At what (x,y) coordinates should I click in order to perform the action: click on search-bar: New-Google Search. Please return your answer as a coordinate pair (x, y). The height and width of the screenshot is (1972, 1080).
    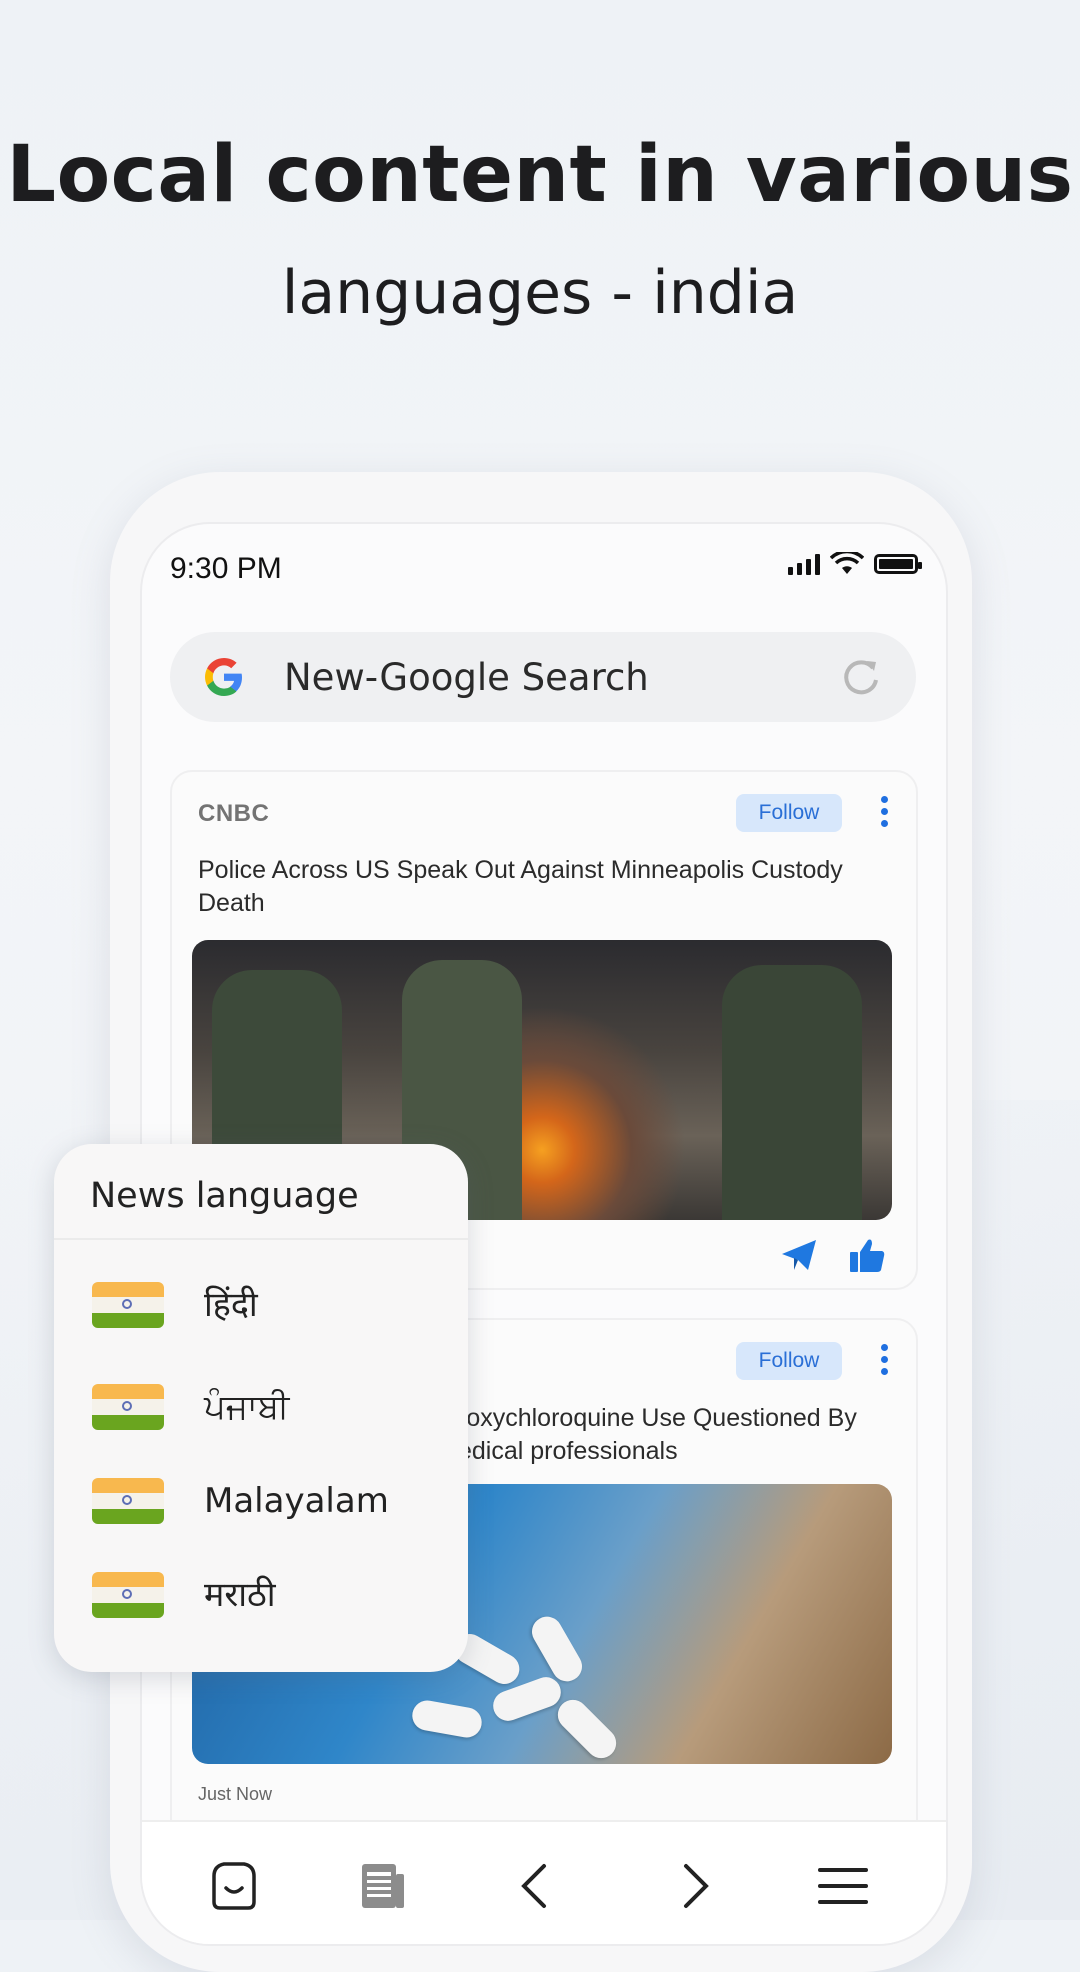
    Looking at the image, I should click on (543, 677).